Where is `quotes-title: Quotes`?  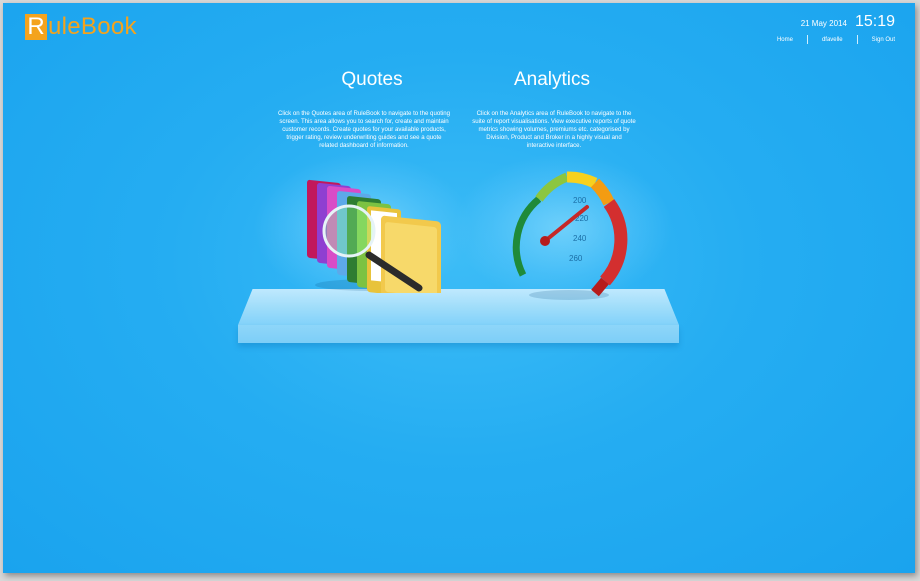 quotes-title: Quotes is located at coordinates (372, 80).